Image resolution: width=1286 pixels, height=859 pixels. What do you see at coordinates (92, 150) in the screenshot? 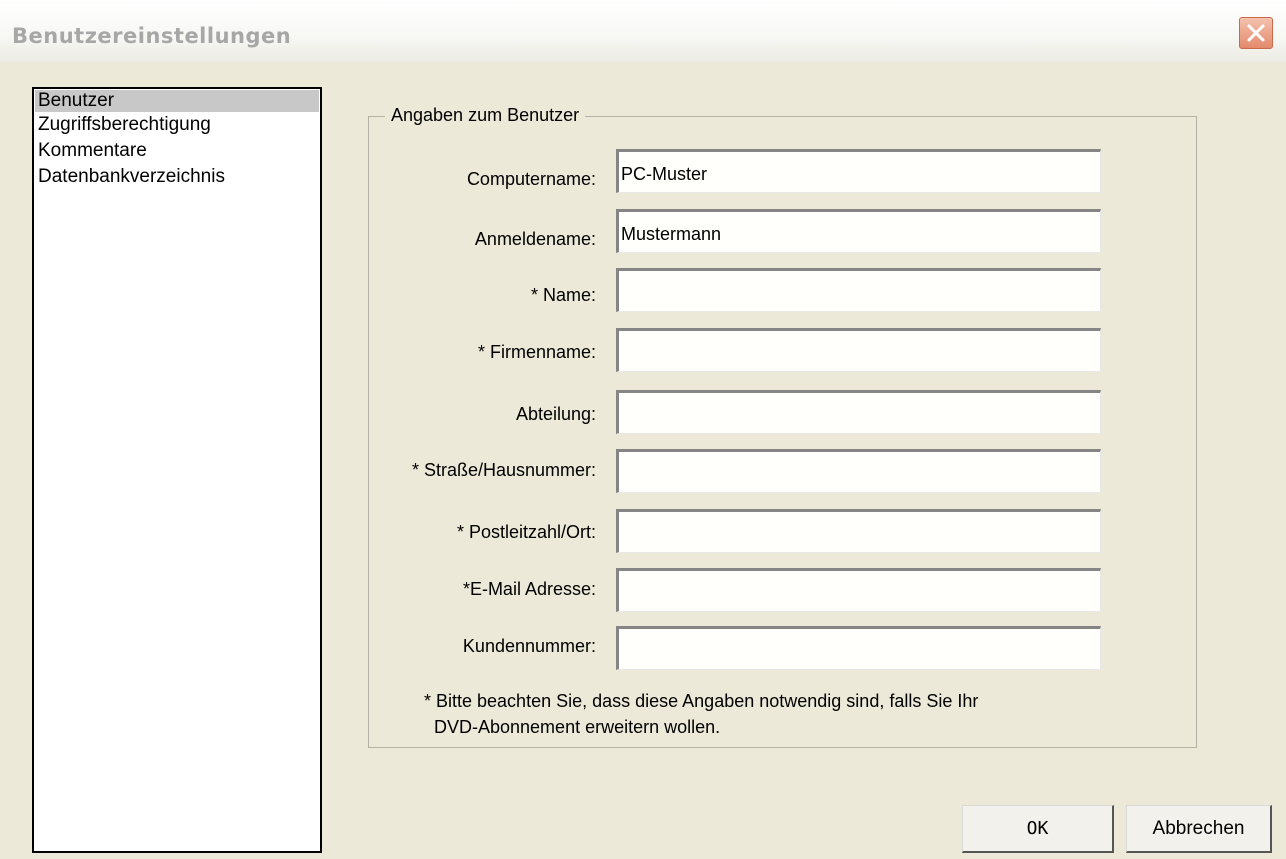
I see `nav-item-label: Kommentare` at bounding box center [92, 150].